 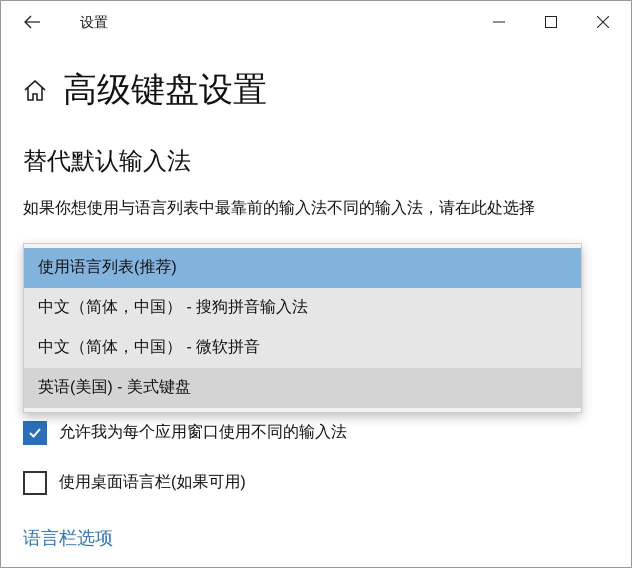 What do you see at coordinates (94, 22) in the screenshot?
I see `window-title: 设置` at bounding box center [94, 22].